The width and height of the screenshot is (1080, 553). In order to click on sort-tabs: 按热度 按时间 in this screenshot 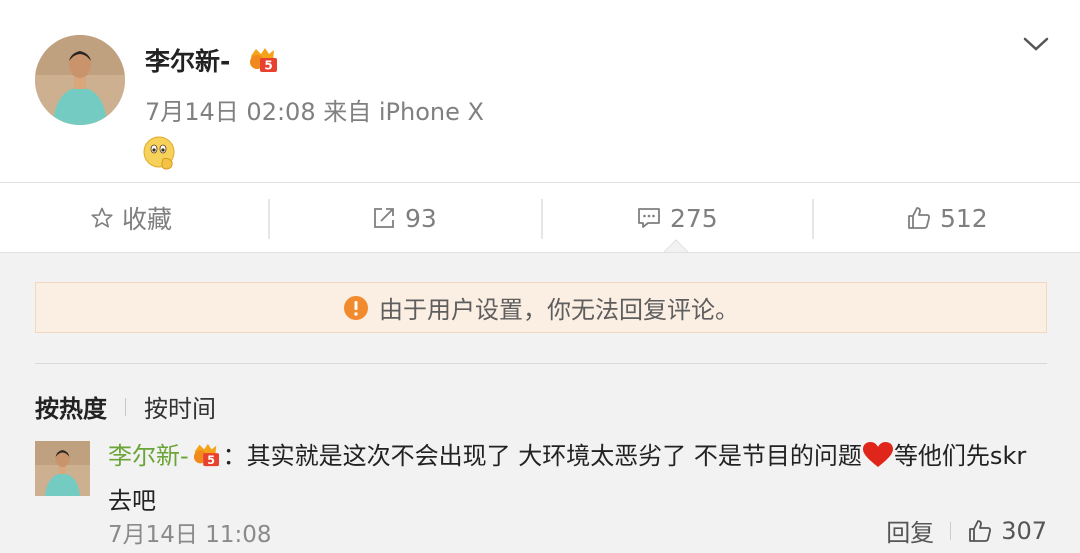, I will do `click(125, 406)`.